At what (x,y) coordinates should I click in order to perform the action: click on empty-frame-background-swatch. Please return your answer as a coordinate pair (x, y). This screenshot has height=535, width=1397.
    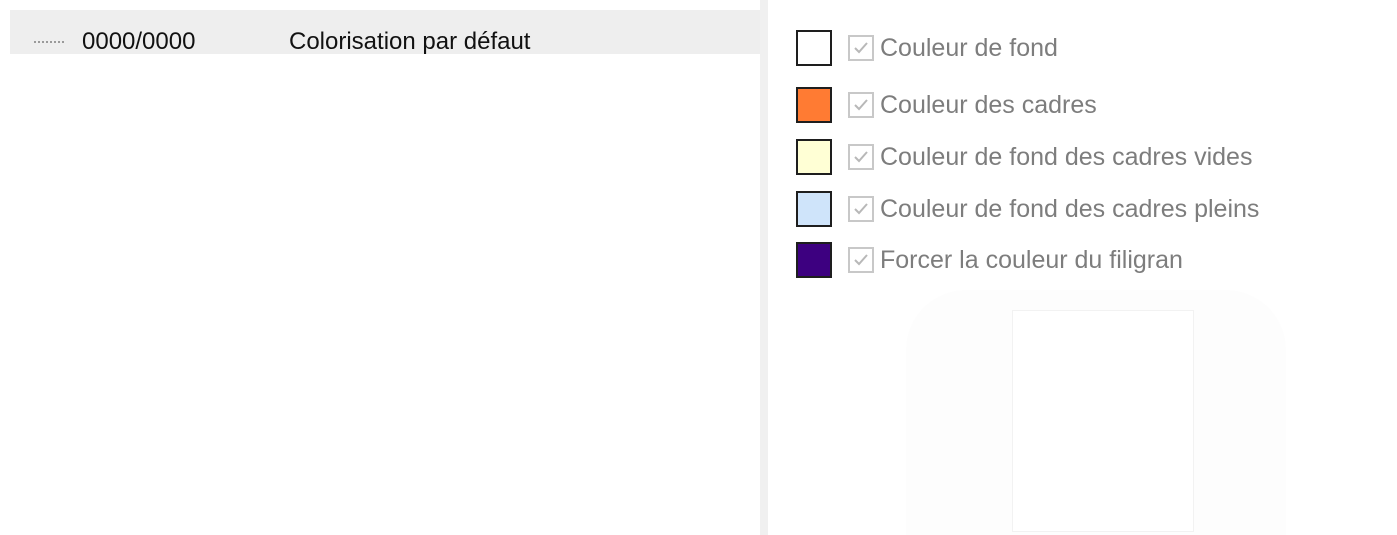
    Looking at the image, I should click on (814, 157).